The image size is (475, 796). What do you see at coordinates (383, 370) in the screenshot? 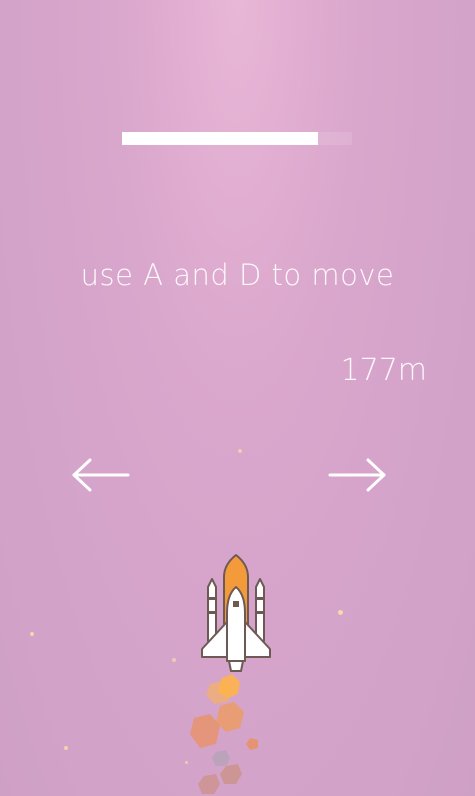
I see `distance-counter: 177m` at bounding box center [383, 370].